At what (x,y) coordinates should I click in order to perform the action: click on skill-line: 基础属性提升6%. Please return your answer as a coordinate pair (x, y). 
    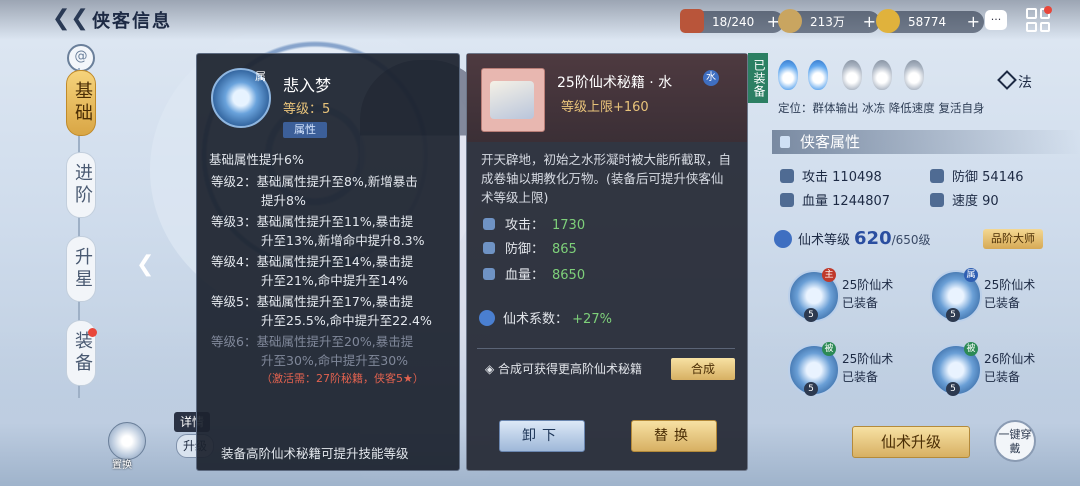
    Looking at the image, I should click on (256, 159).